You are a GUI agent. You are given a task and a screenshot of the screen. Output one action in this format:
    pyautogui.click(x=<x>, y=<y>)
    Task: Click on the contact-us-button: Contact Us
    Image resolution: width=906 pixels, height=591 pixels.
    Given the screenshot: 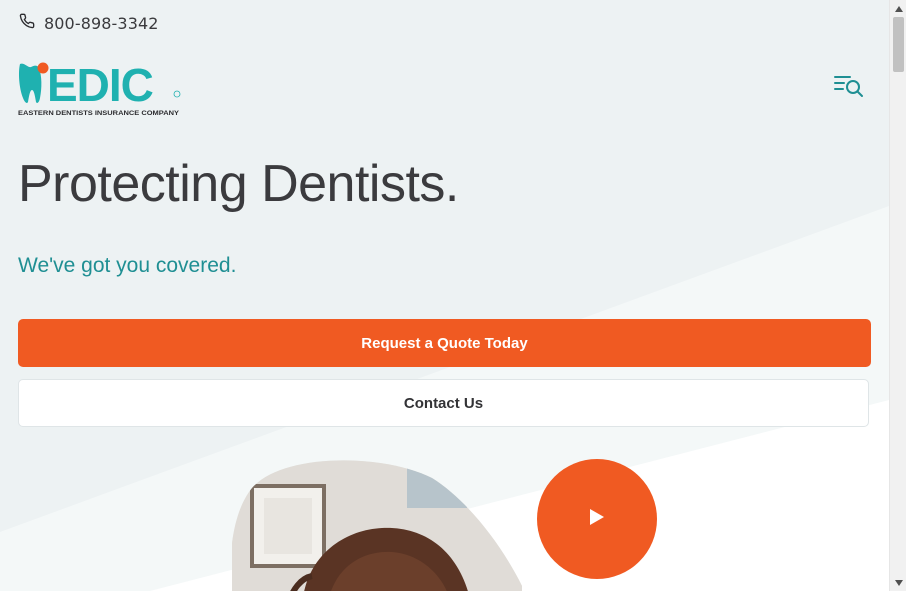 What is the action you would take?
    pyautogui.click(x=443, y=403)
    